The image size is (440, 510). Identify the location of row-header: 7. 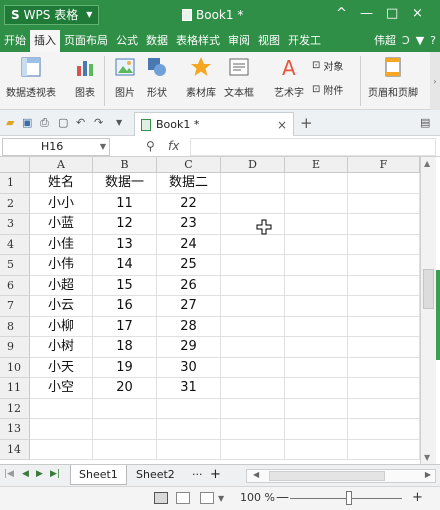
(15, 306).